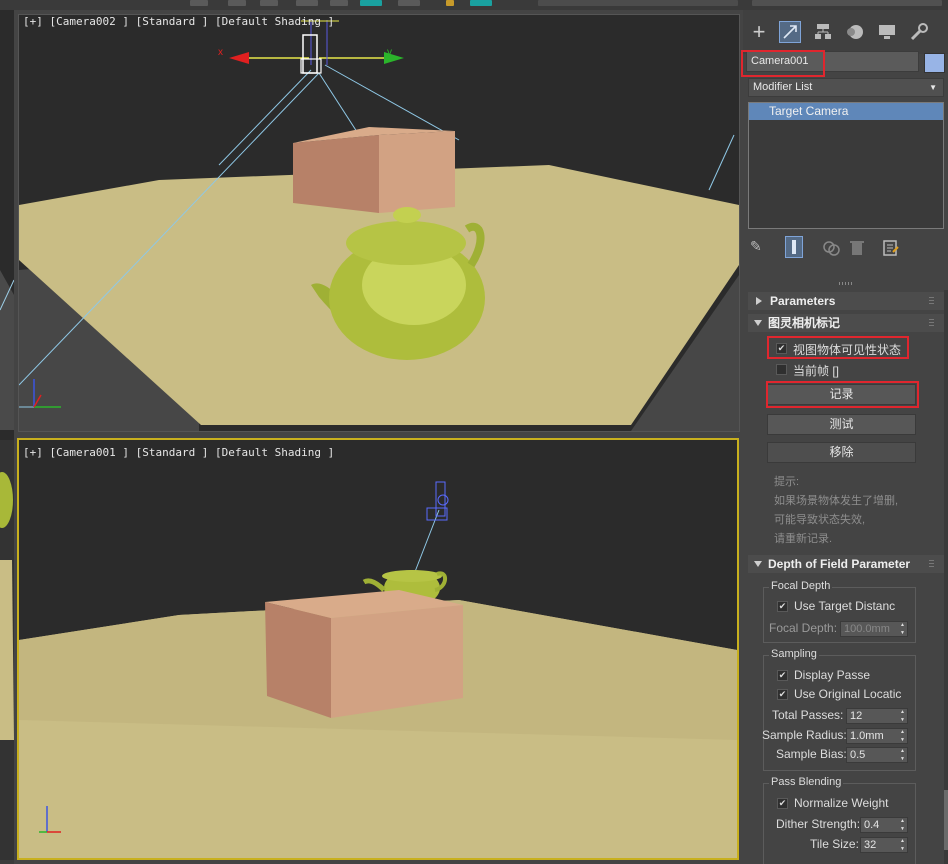  Describe the element at coordinates (803, 539) in the screenshot. I see `hint-line: 请重新记录.` at that location.